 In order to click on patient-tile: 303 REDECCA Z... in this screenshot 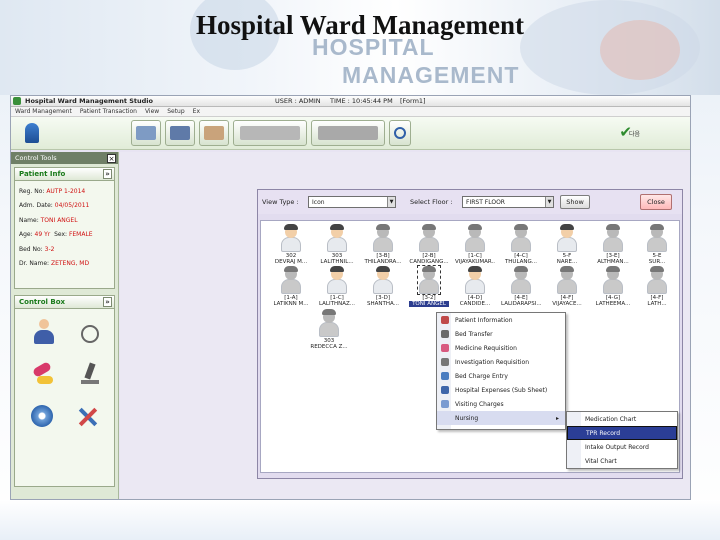, I will do `click(329, 329)`.